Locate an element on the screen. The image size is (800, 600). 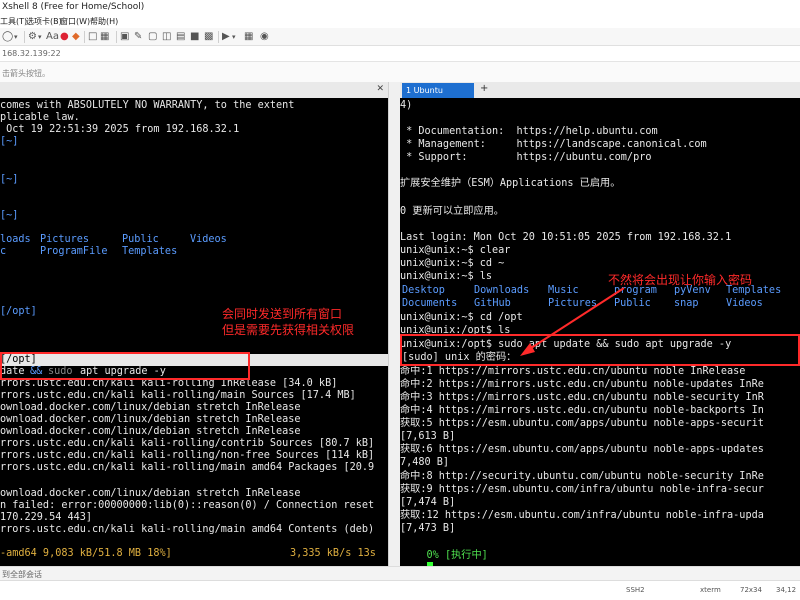
terminal-line: 扩展安全维护（ESM）Applications 已启用。 is located at coordinates (510, 183).